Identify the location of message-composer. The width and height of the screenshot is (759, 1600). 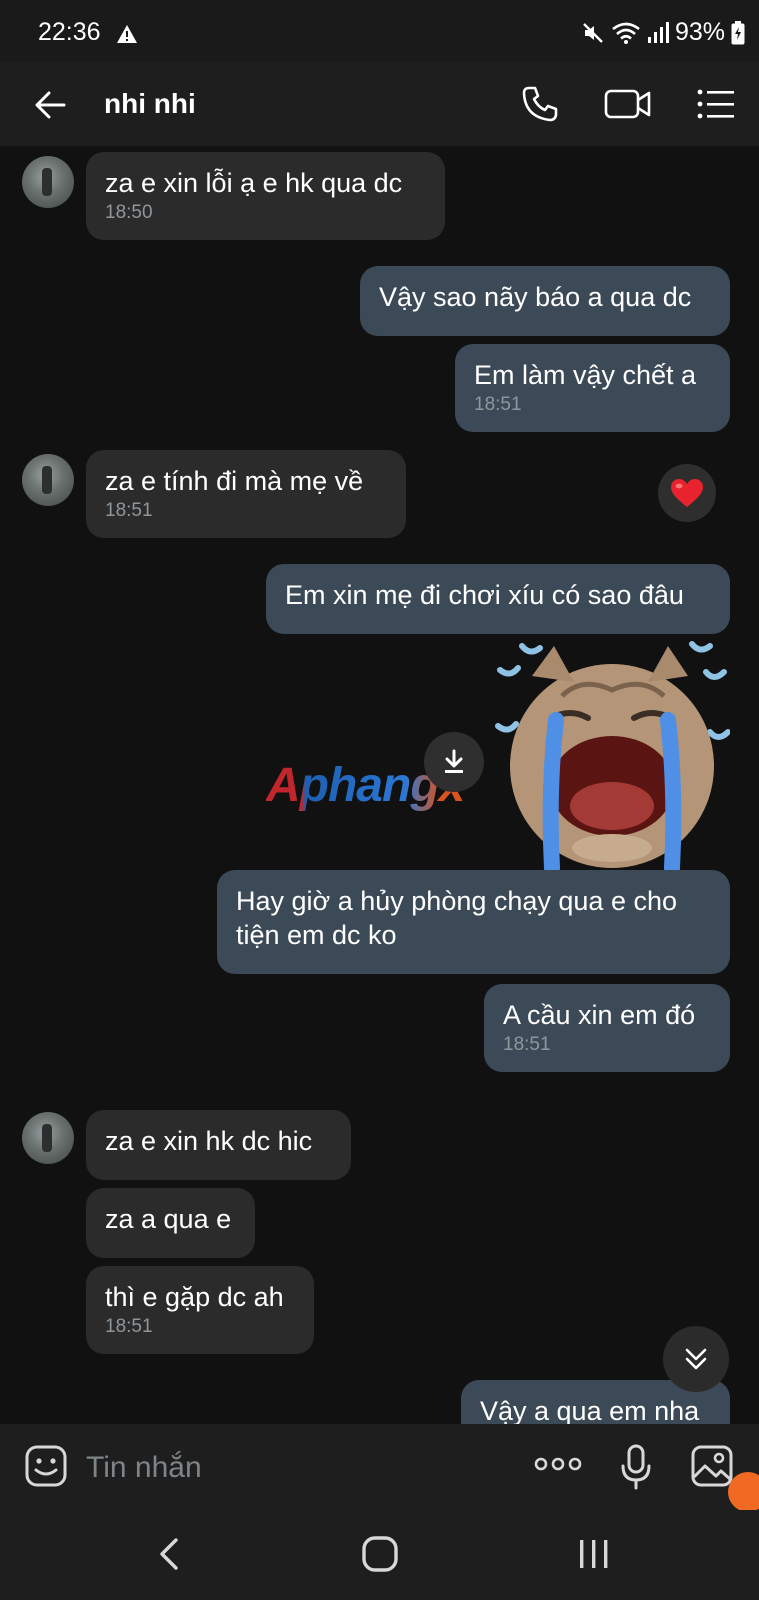
(379, 1468).